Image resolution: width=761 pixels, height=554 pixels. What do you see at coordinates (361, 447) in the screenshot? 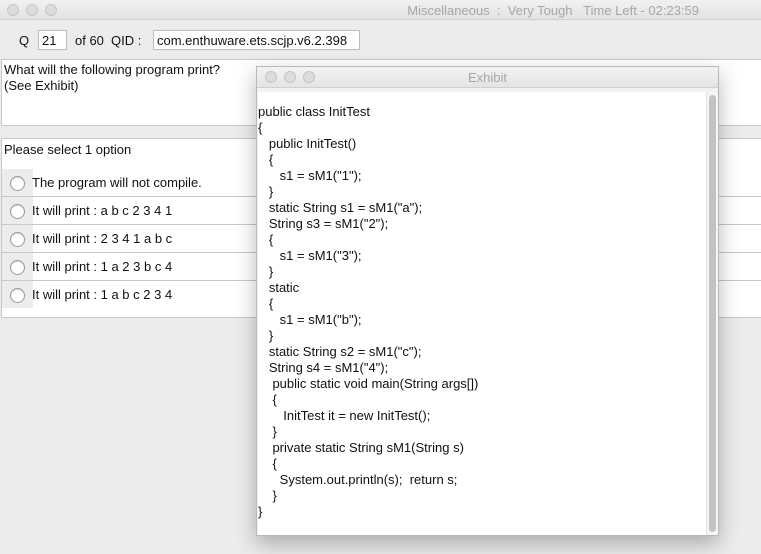
I see `code-line: private static String sM1(String s)` at bounding box center [361, 447].